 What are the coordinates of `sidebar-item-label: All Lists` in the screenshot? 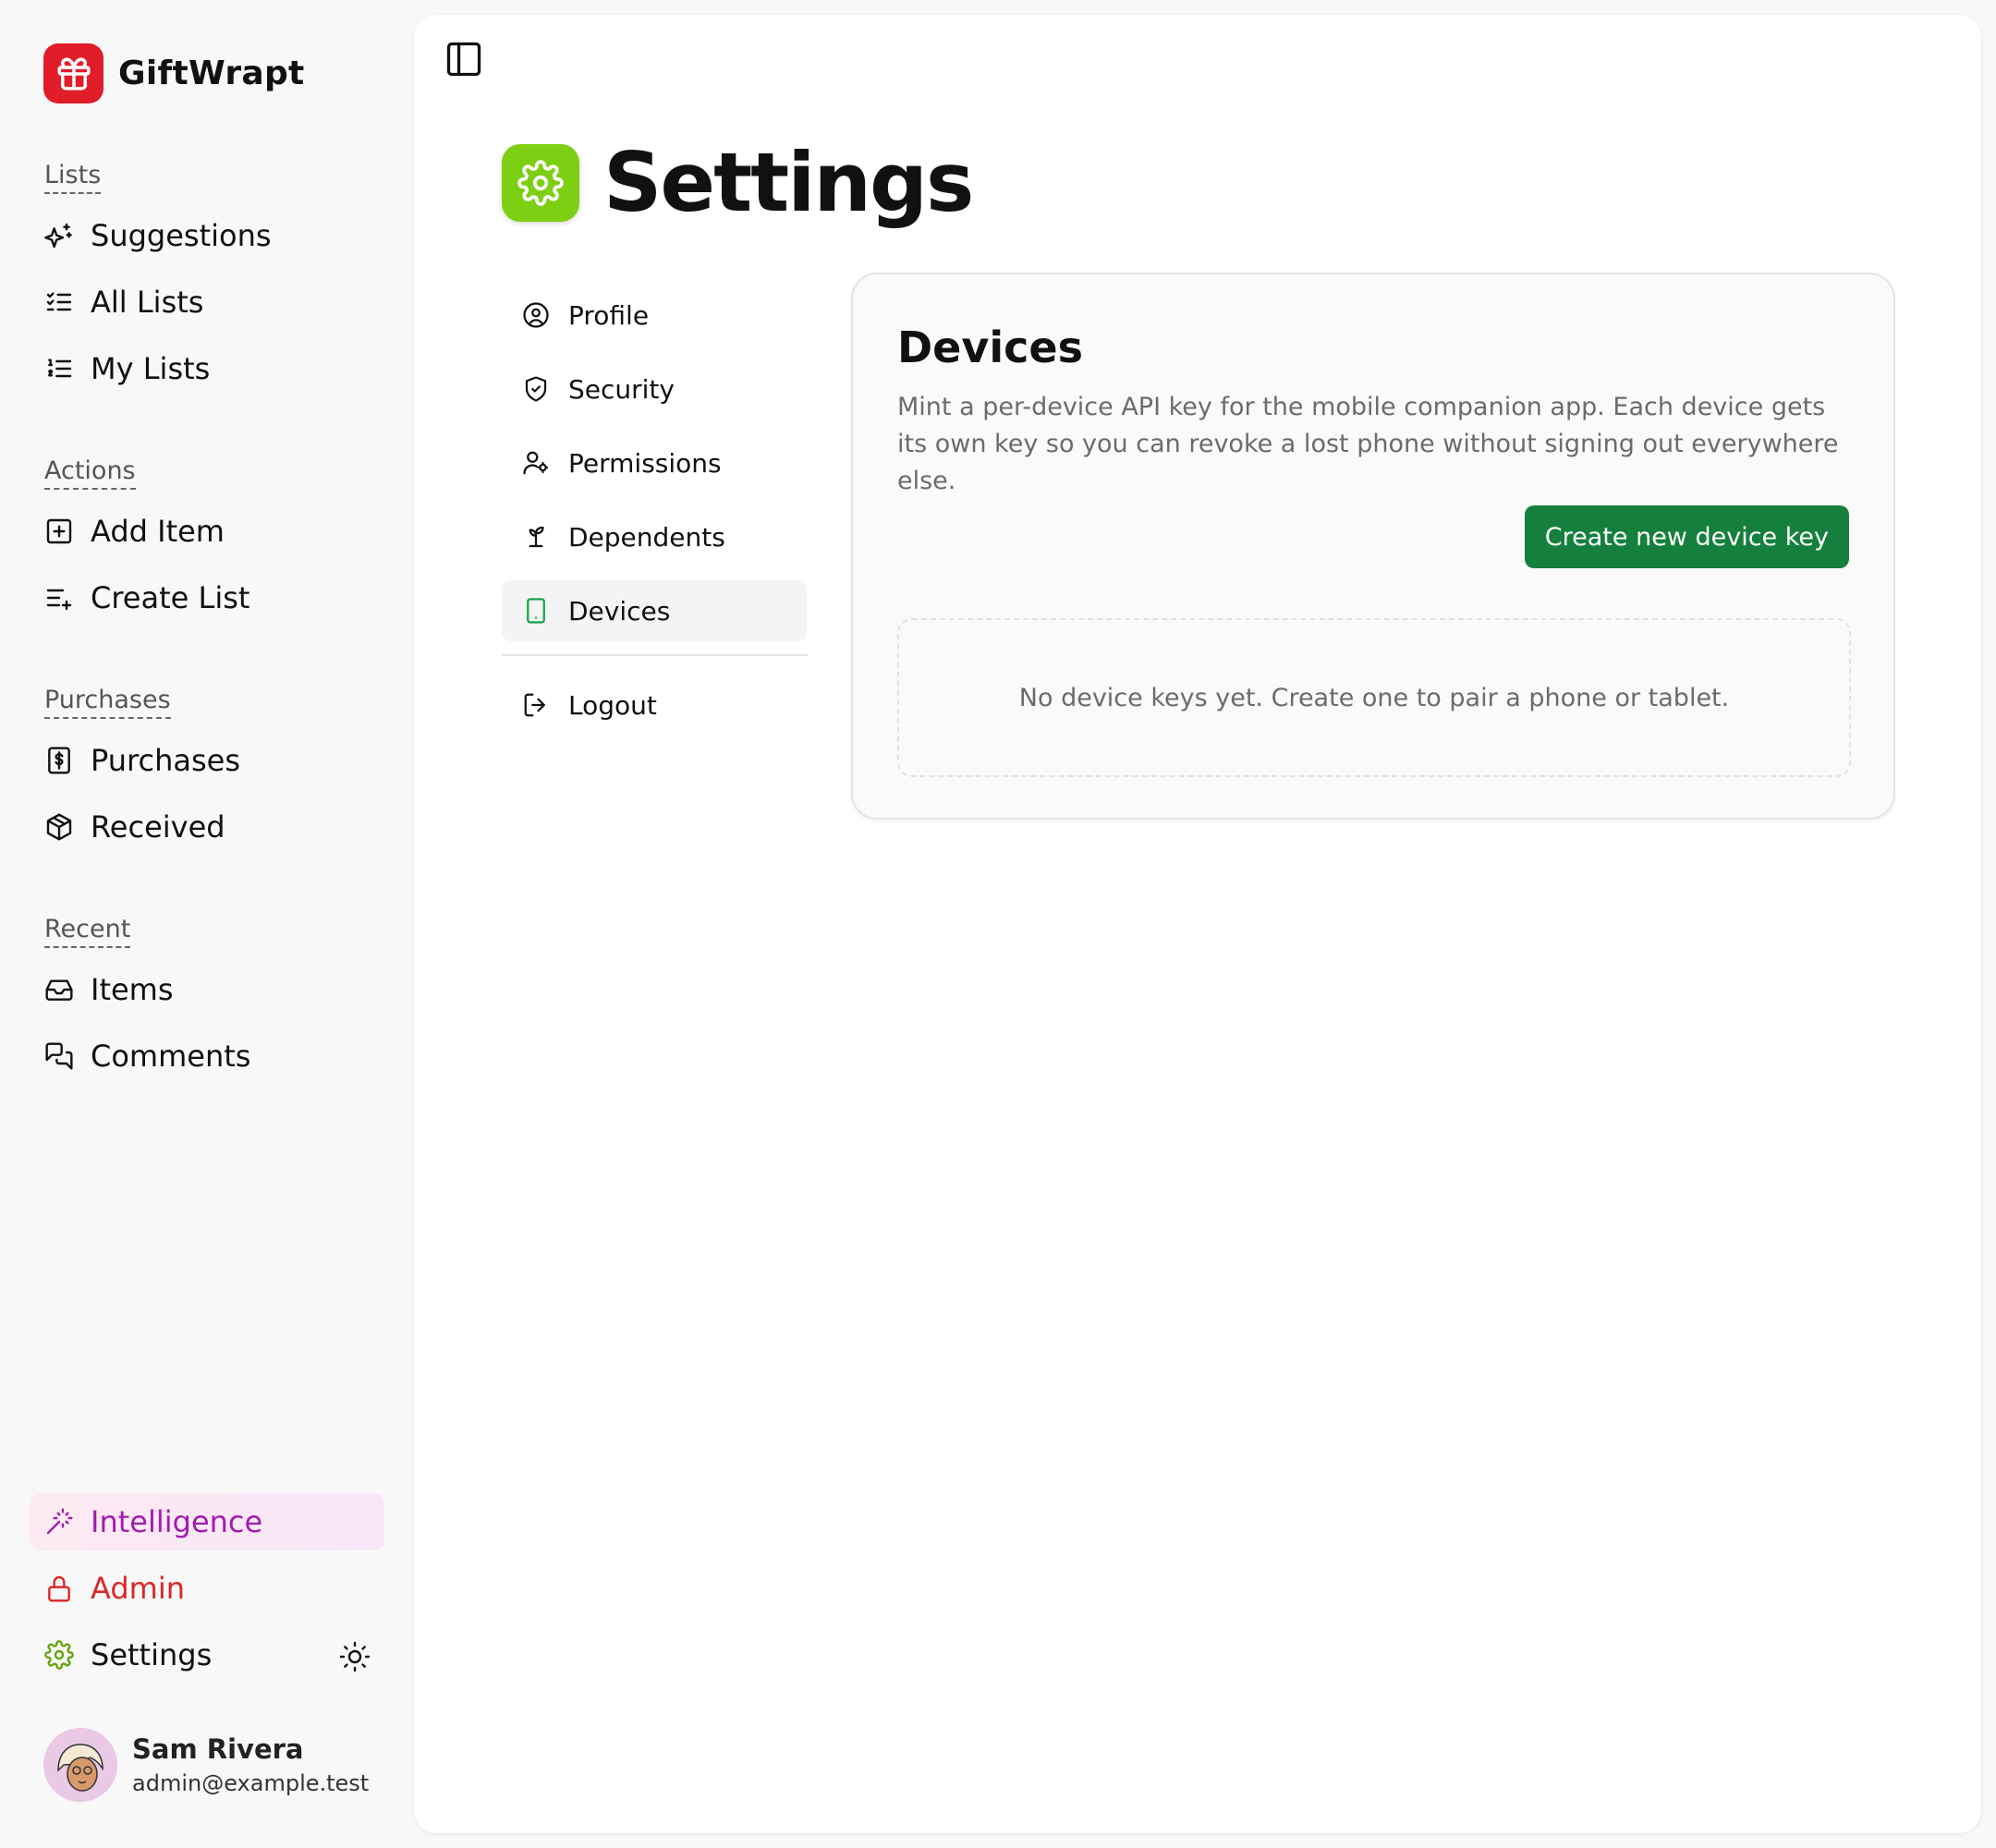 It's located at (147, 302).